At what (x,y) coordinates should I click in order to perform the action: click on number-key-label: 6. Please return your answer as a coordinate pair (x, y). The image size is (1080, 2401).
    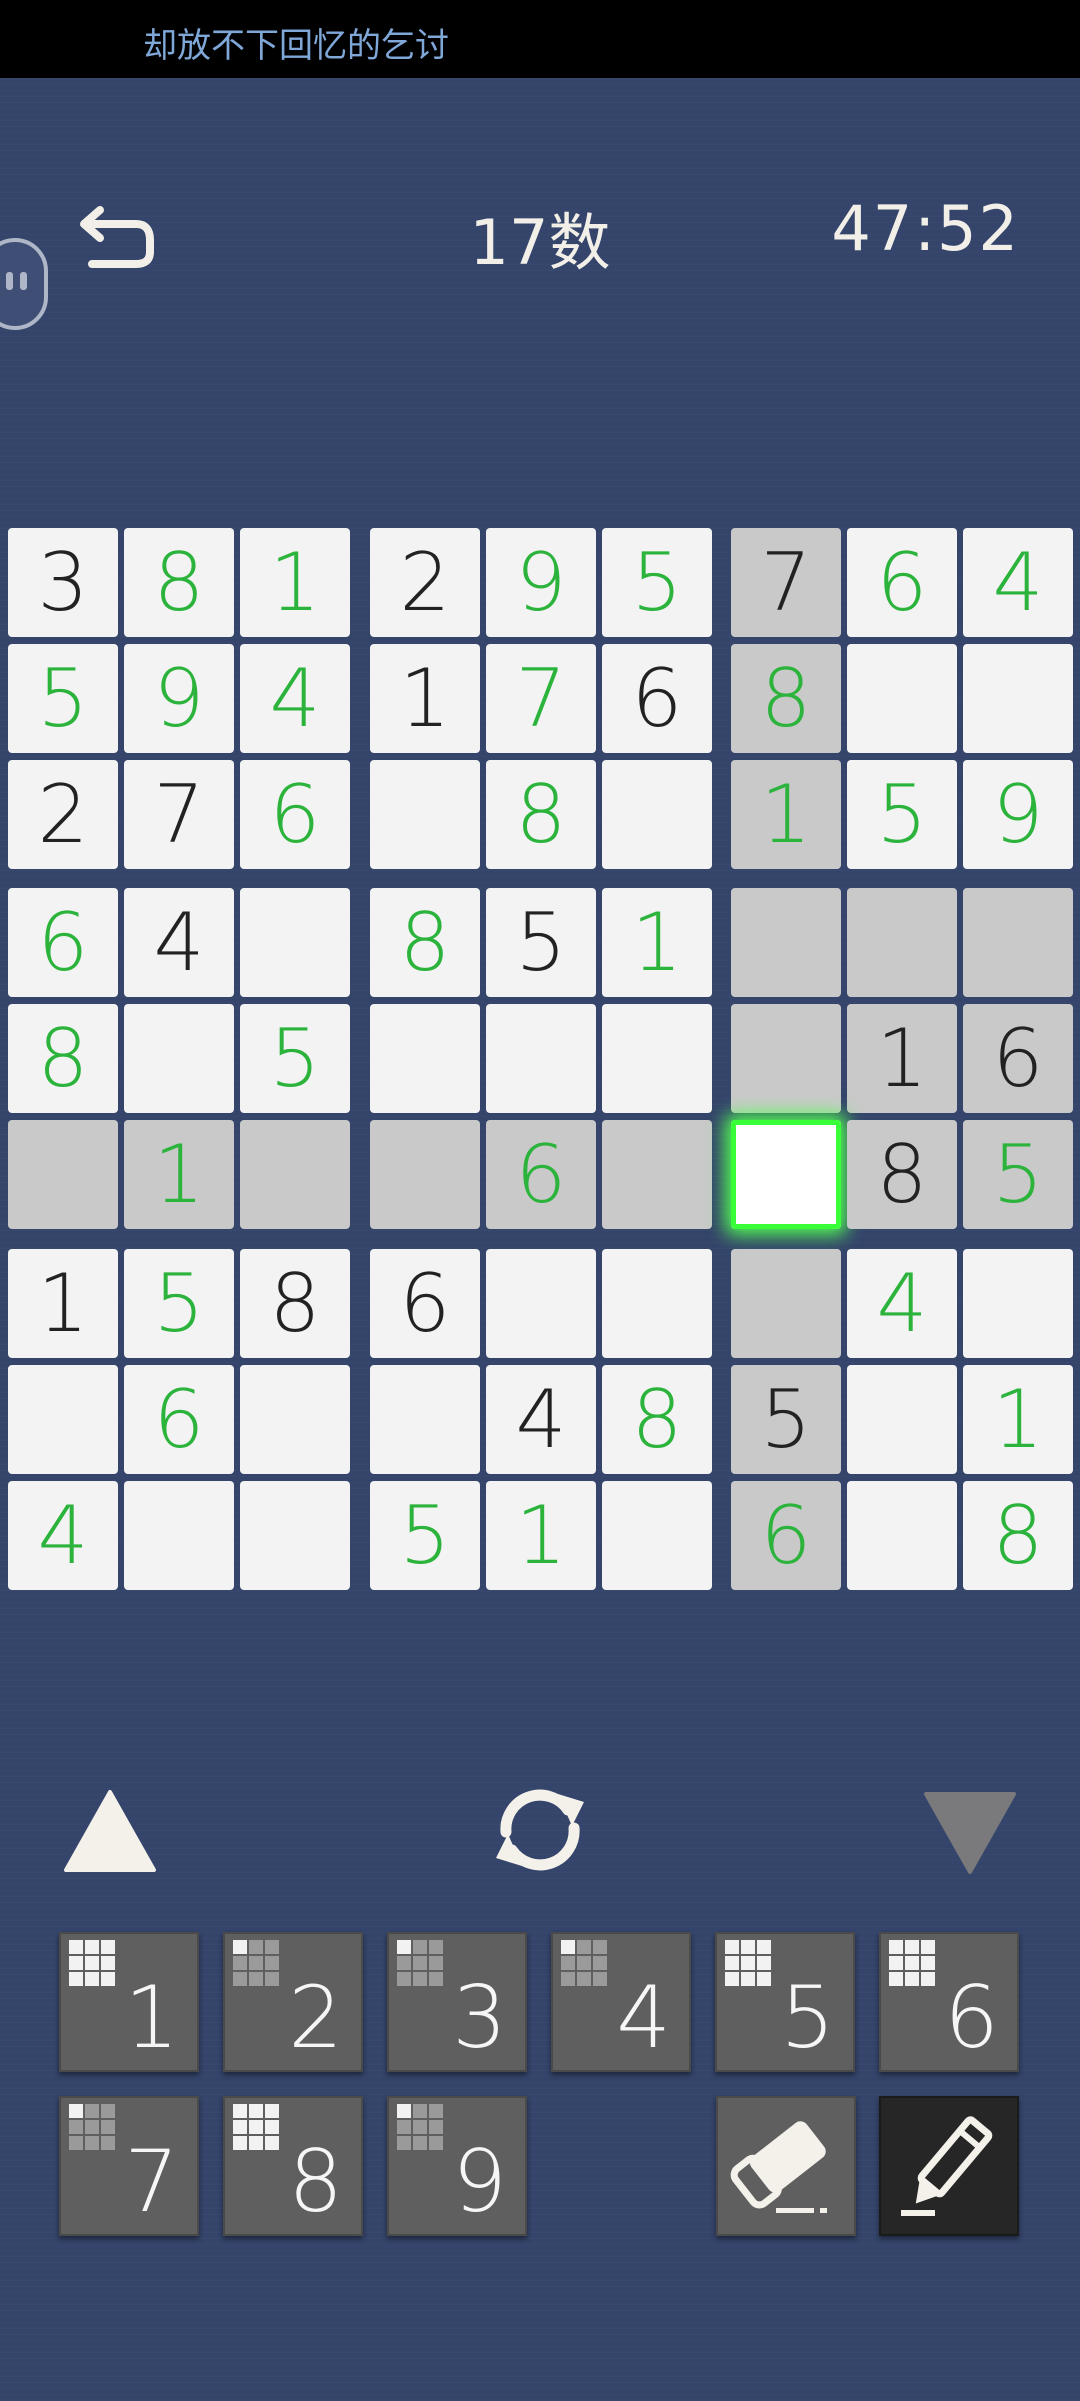
    Looking at the image, I should click on (971, 2018).